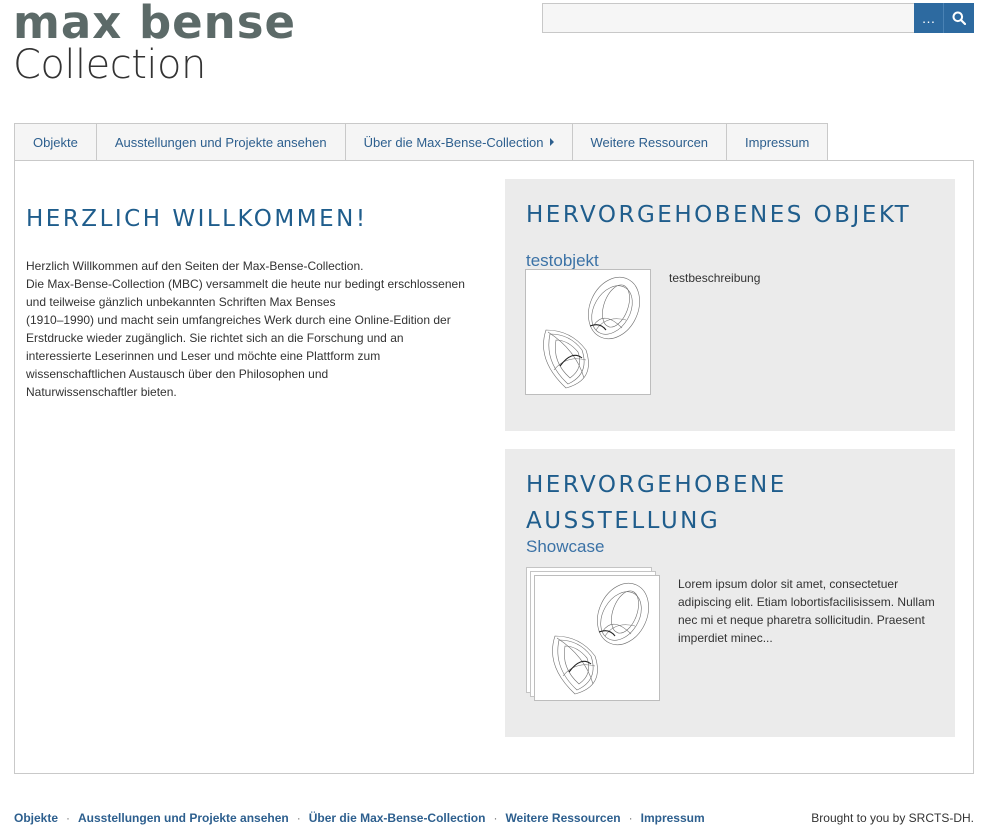 Image resolution: width=982 pixels, height=831 pixels. Describe the element at coordinates (728, 18) in the screenshot. I see `search-input` at that location.